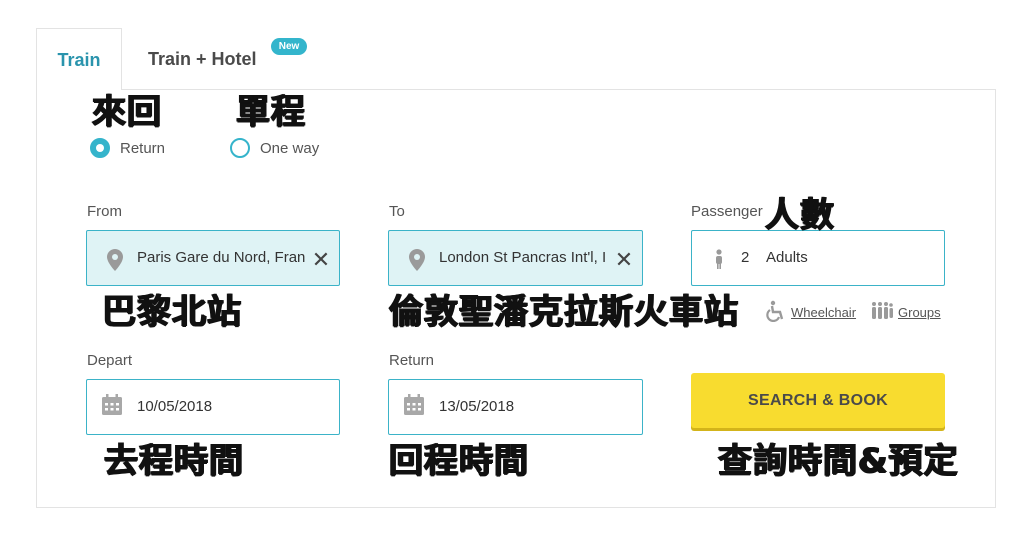  Describe the element at coordinates (523, 257) in the screenshot. I see `to-value: London St Pancras Int'l, I` at that location.